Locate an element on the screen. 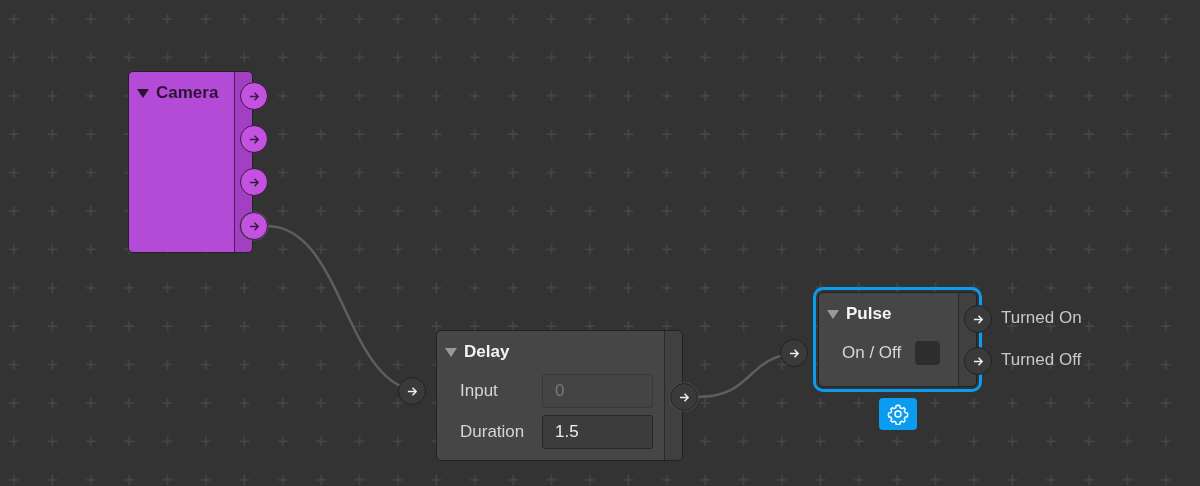  field-label: Duration is located at coordinates (493, 432).